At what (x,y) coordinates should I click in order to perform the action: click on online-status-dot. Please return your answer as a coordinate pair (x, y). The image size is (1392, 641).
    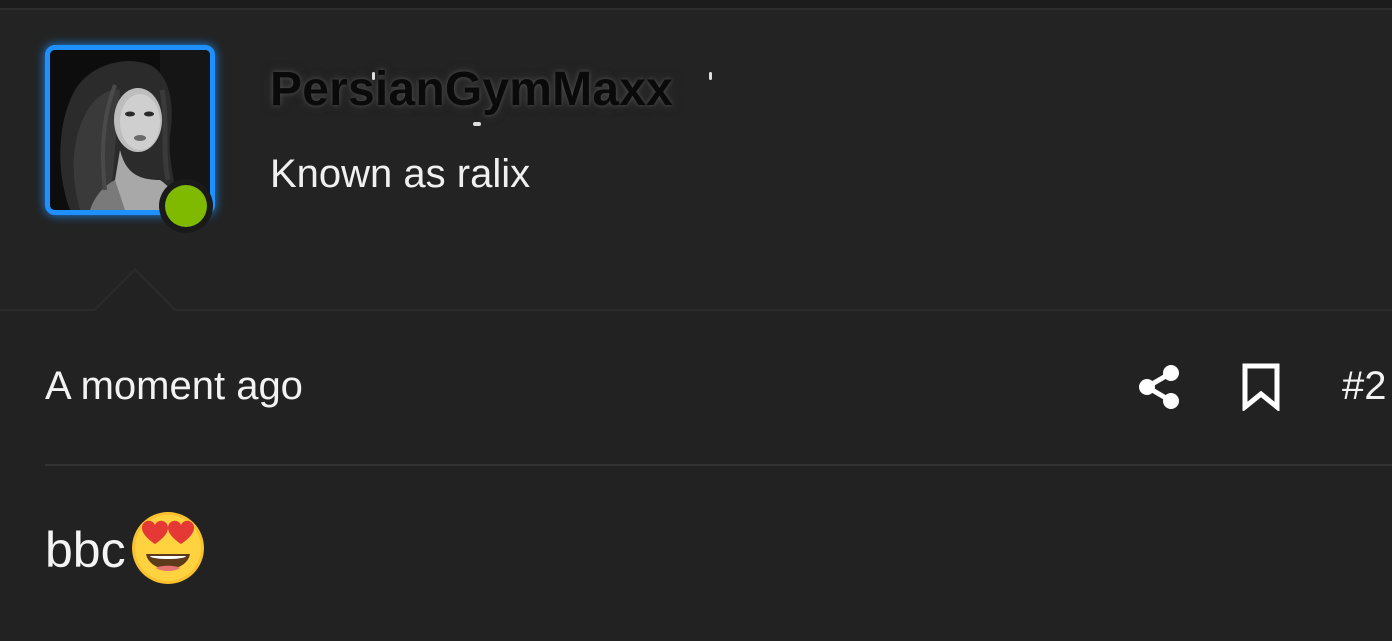
    Looking at the image, I should click on (186, 206).